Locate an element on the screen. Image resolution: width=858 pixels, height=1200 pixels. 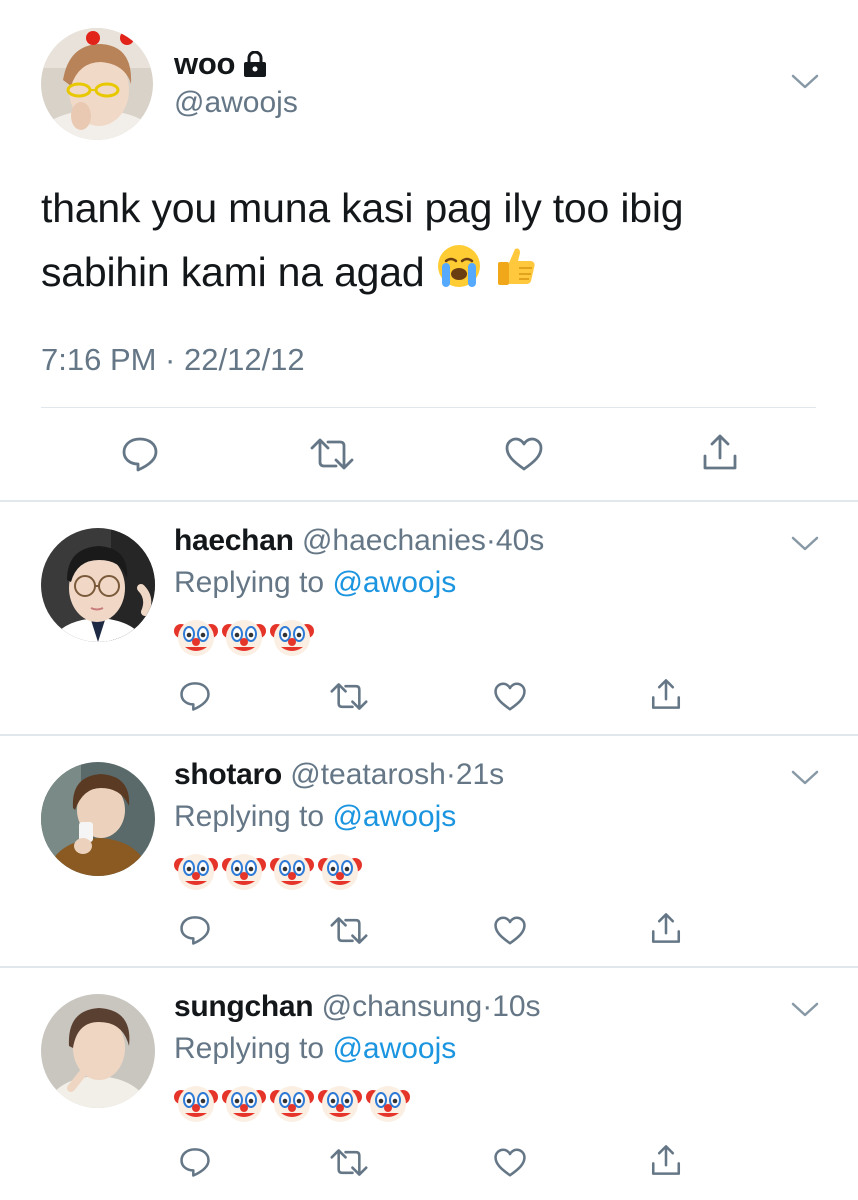
reply-header: shotaro @teatarosh·21s is located at coordinates (339, 775).